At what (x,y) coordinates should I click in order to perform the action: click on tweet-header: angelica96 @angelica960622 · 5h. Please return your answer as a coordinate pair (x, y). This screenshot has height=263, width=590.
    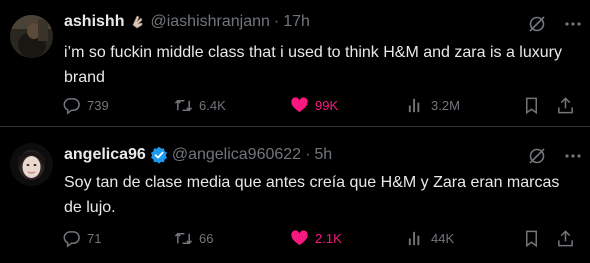
    Looking at the image, I should click on (198, 155).